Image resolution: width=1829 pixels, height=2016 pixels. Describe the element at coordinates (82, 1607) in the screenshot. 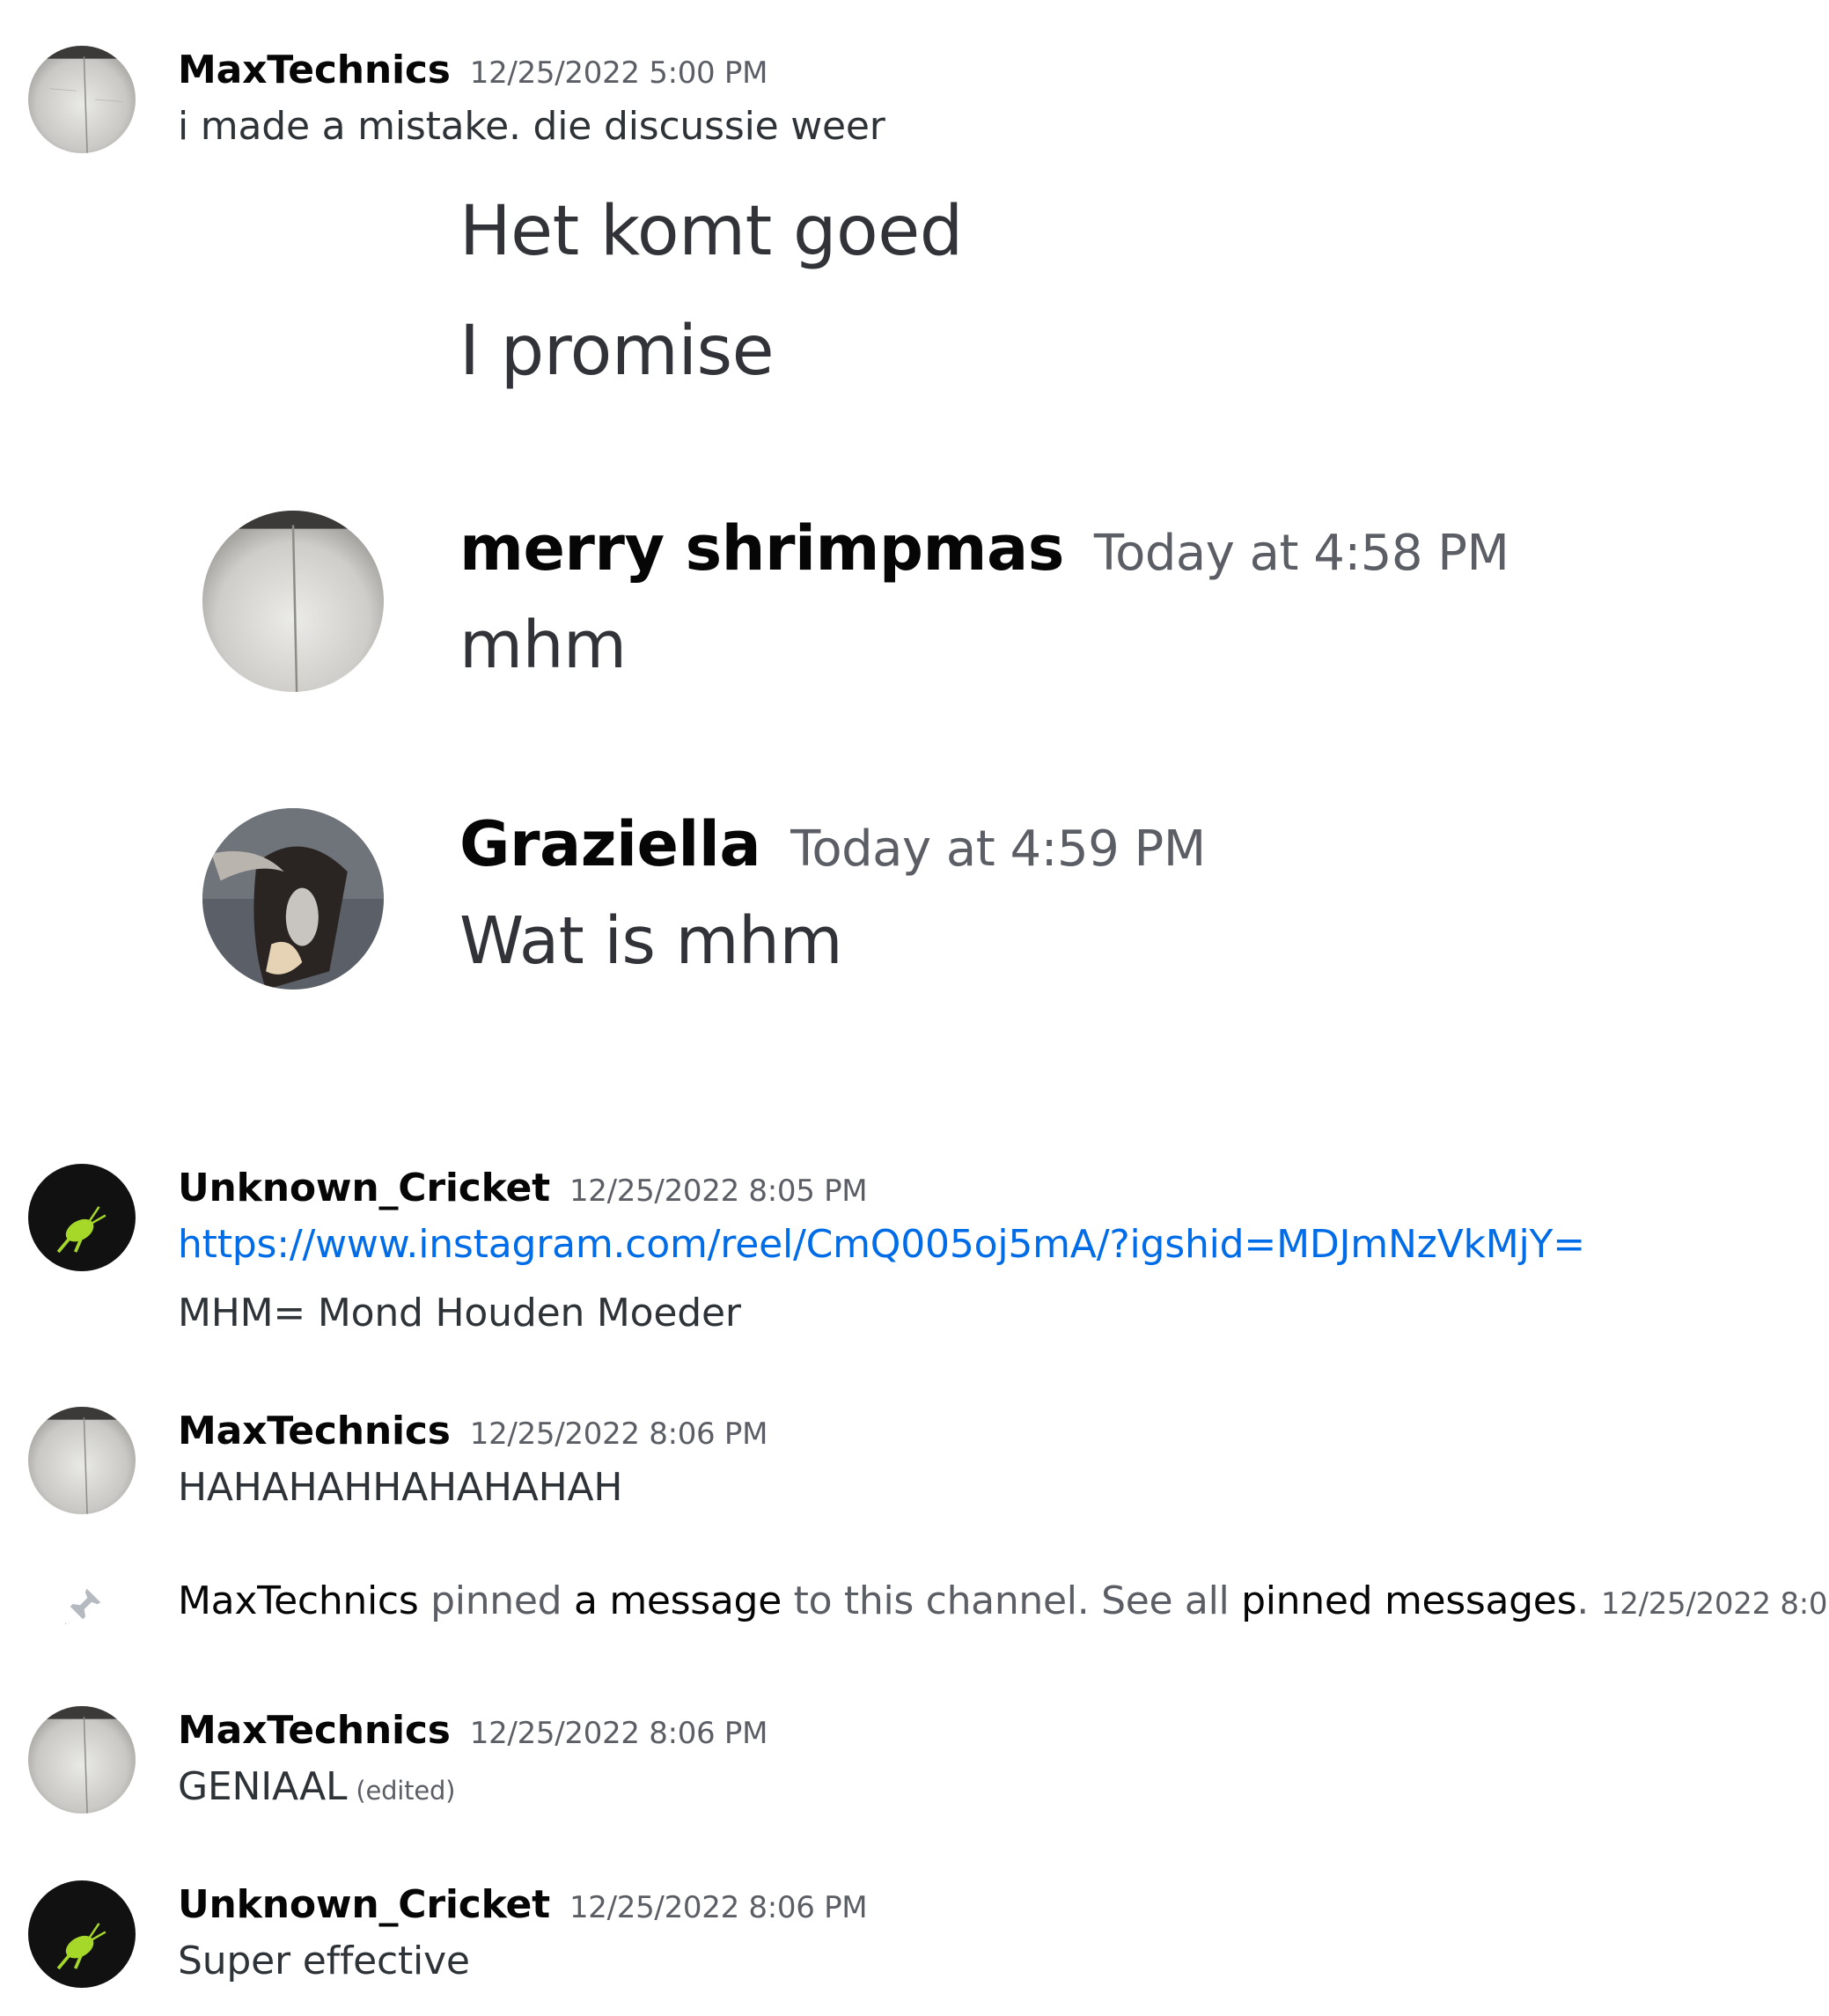

I see `pin-icon` at that location.